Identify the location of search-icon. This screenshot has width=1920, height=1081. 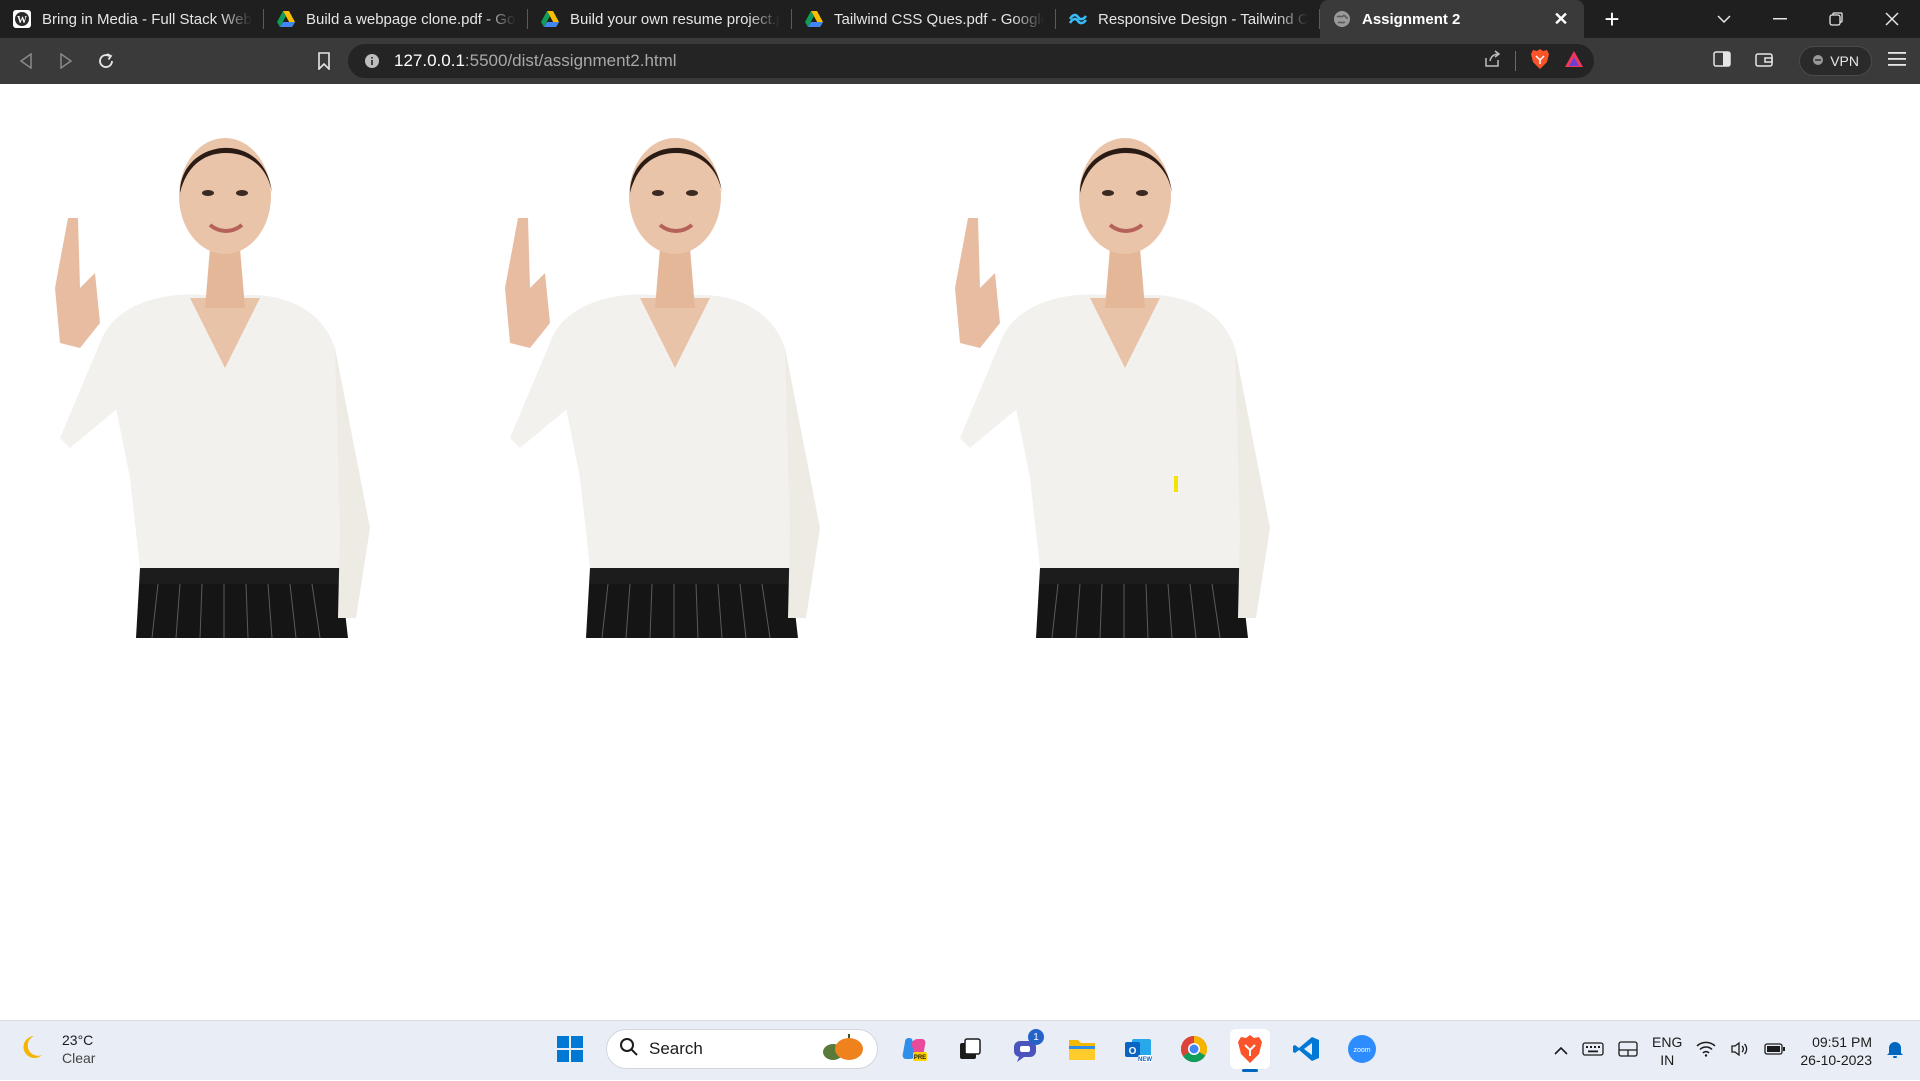
(629, 1049).